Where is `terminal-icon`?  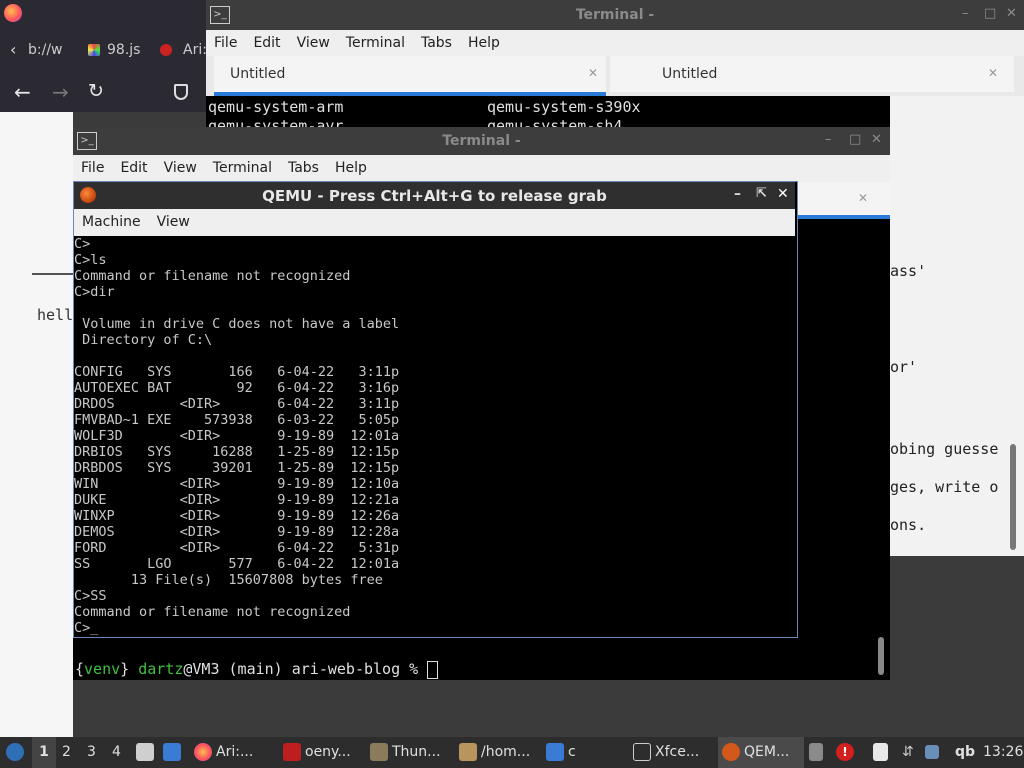 terminal-icon is located at coordinates (642, 752).